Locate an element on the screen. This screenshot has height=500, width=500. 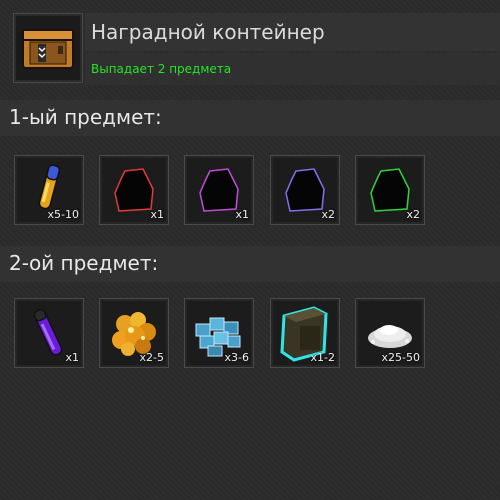
item-slot: x25-50 is located at coordinates (390, 333).